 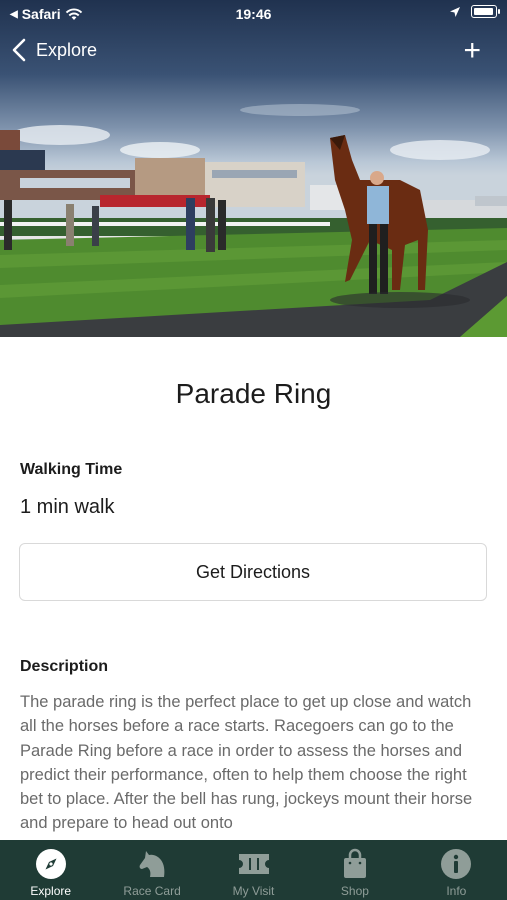 I want to click on tab-my-visit: My Visit, so click(x=253, y=870).